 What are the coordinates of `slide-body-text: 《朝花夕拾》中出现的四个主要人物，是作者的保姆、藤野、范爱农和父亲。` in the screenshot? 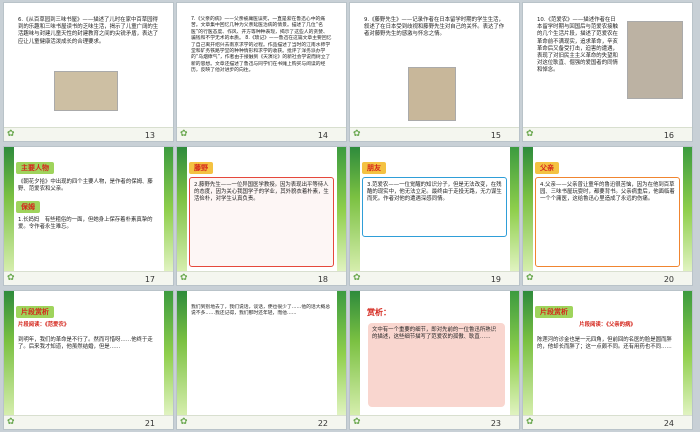 It's located at (85, 186).